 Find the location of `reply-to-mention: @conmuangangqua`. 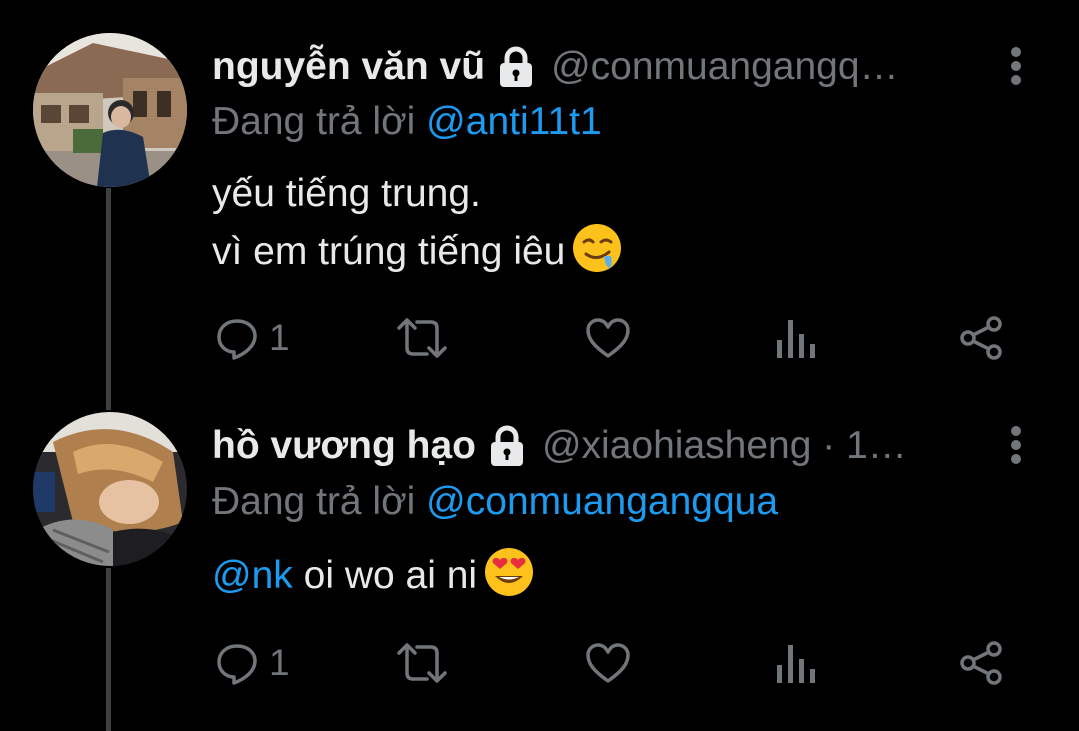

reply-to-mention: @conmuangangqua is located at coordinates (602, 501).